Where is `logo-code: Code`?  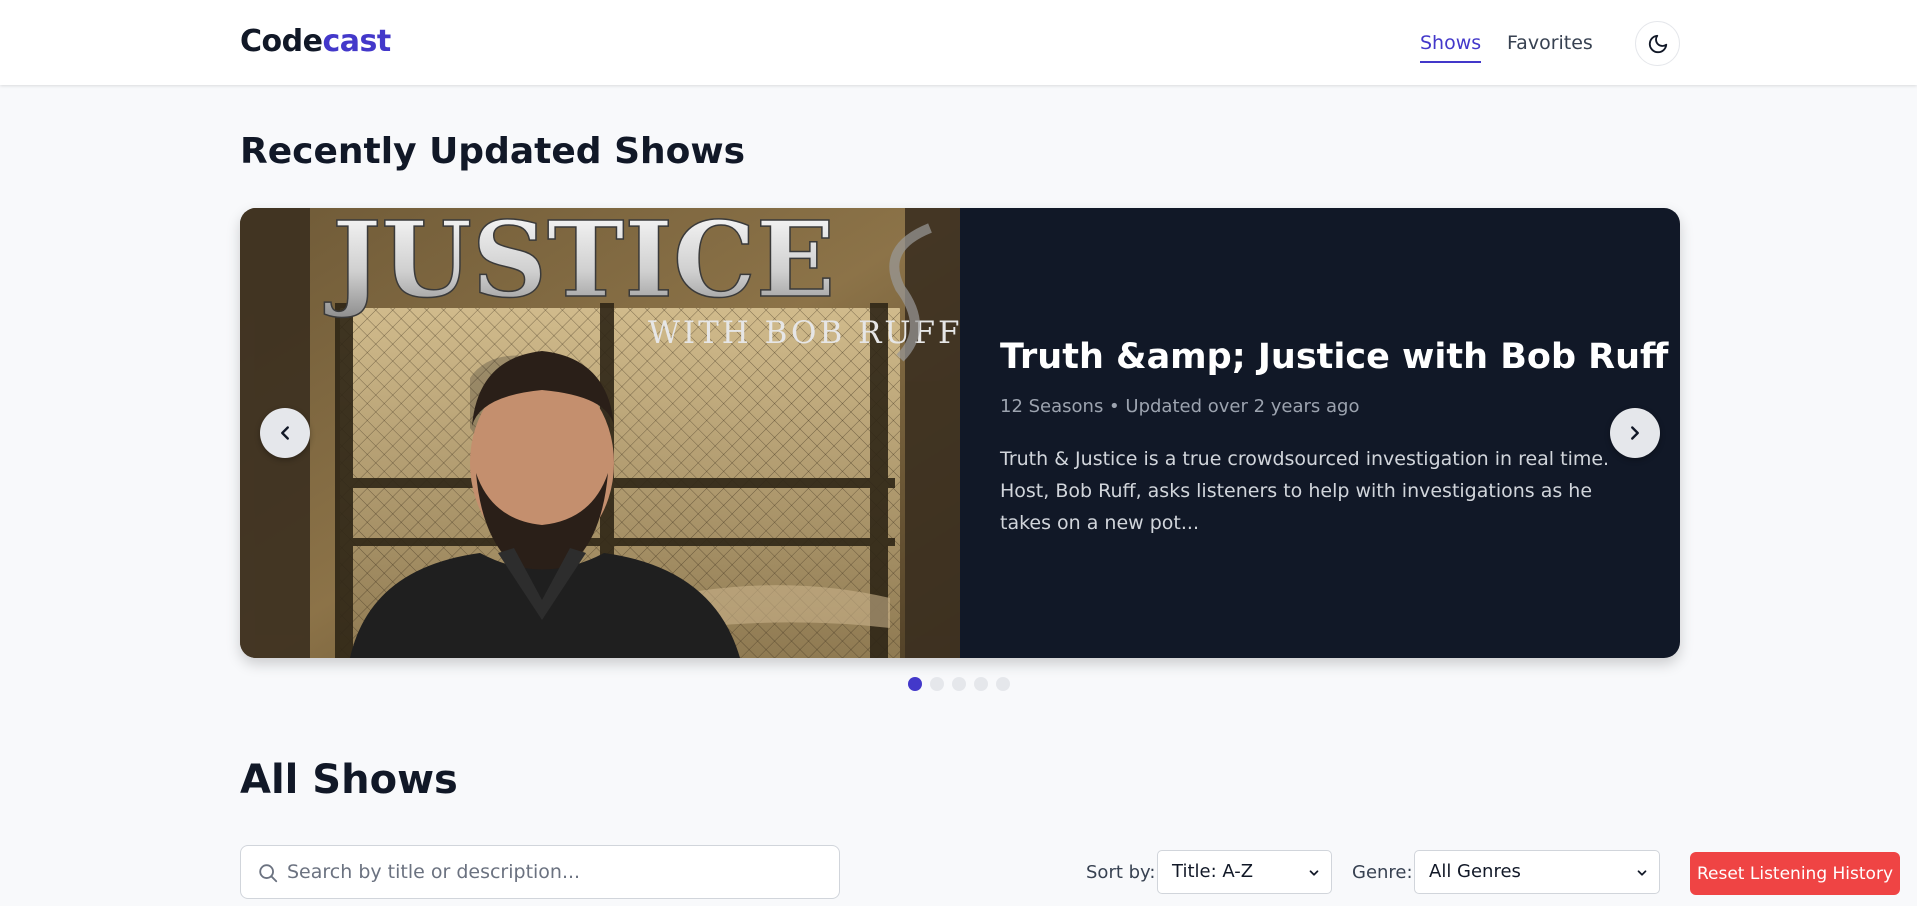 logo-code: Code is located at coordinates (281, 41).